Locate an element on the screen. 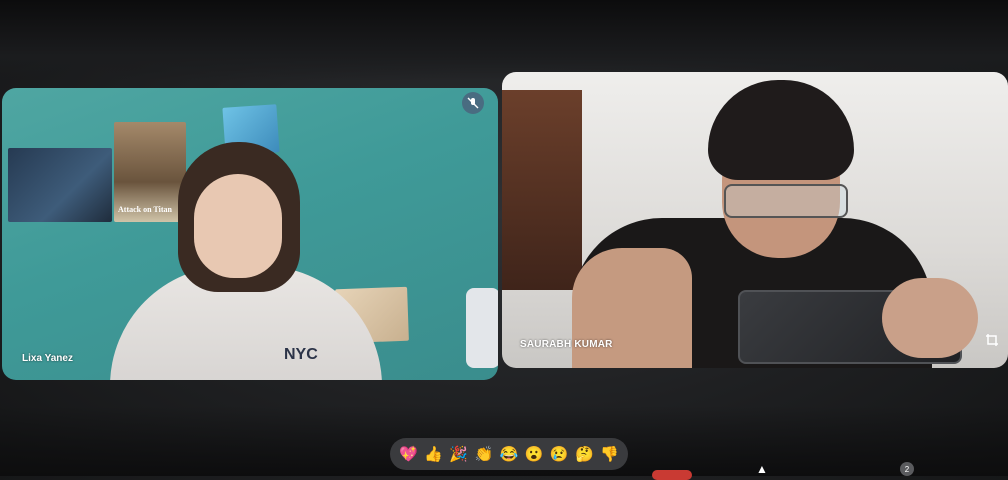  reaction-party-popper-icon: 🎉 is located at coordinates (458, 454).